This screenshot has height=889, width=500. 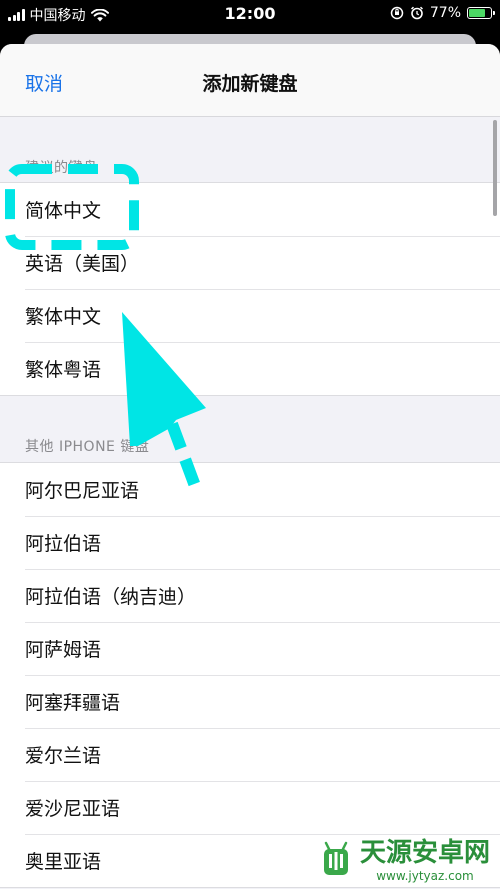 I want to click on keyboard-item-simplified-chinese: 简体中文, so click(x=250, y=209).